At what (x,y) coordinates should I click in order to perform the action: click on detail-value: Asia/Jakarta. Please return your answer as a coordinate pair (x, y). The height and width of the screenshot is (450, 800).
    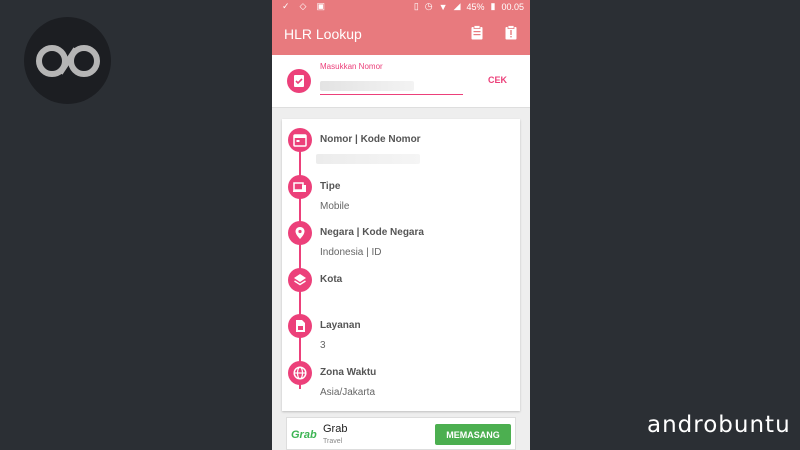
    Looking at the image, I should click on (348, 392).